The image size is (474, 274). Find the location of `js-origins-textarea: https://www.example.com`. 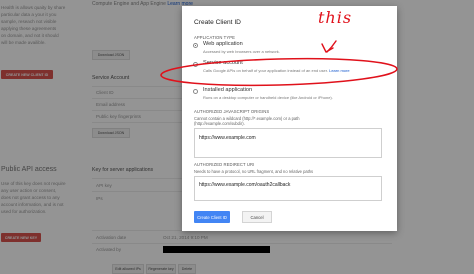

js-origins-textarea: https://www.example.com is located at coordinates (288, 143).